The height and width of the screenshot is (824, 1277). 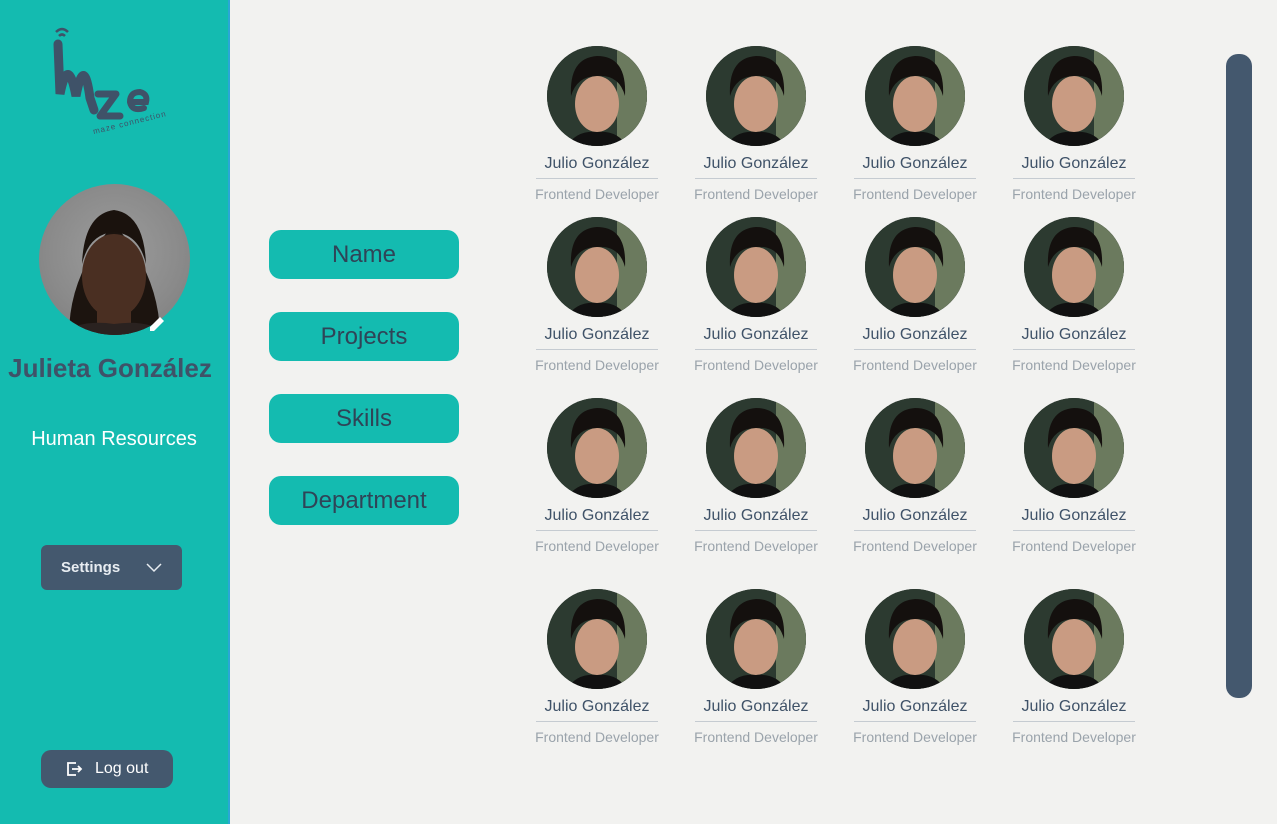 What do you see at coordinates (75, 769) in the screenshot?
I see `logout-icon` at bounding box center [75, 769].